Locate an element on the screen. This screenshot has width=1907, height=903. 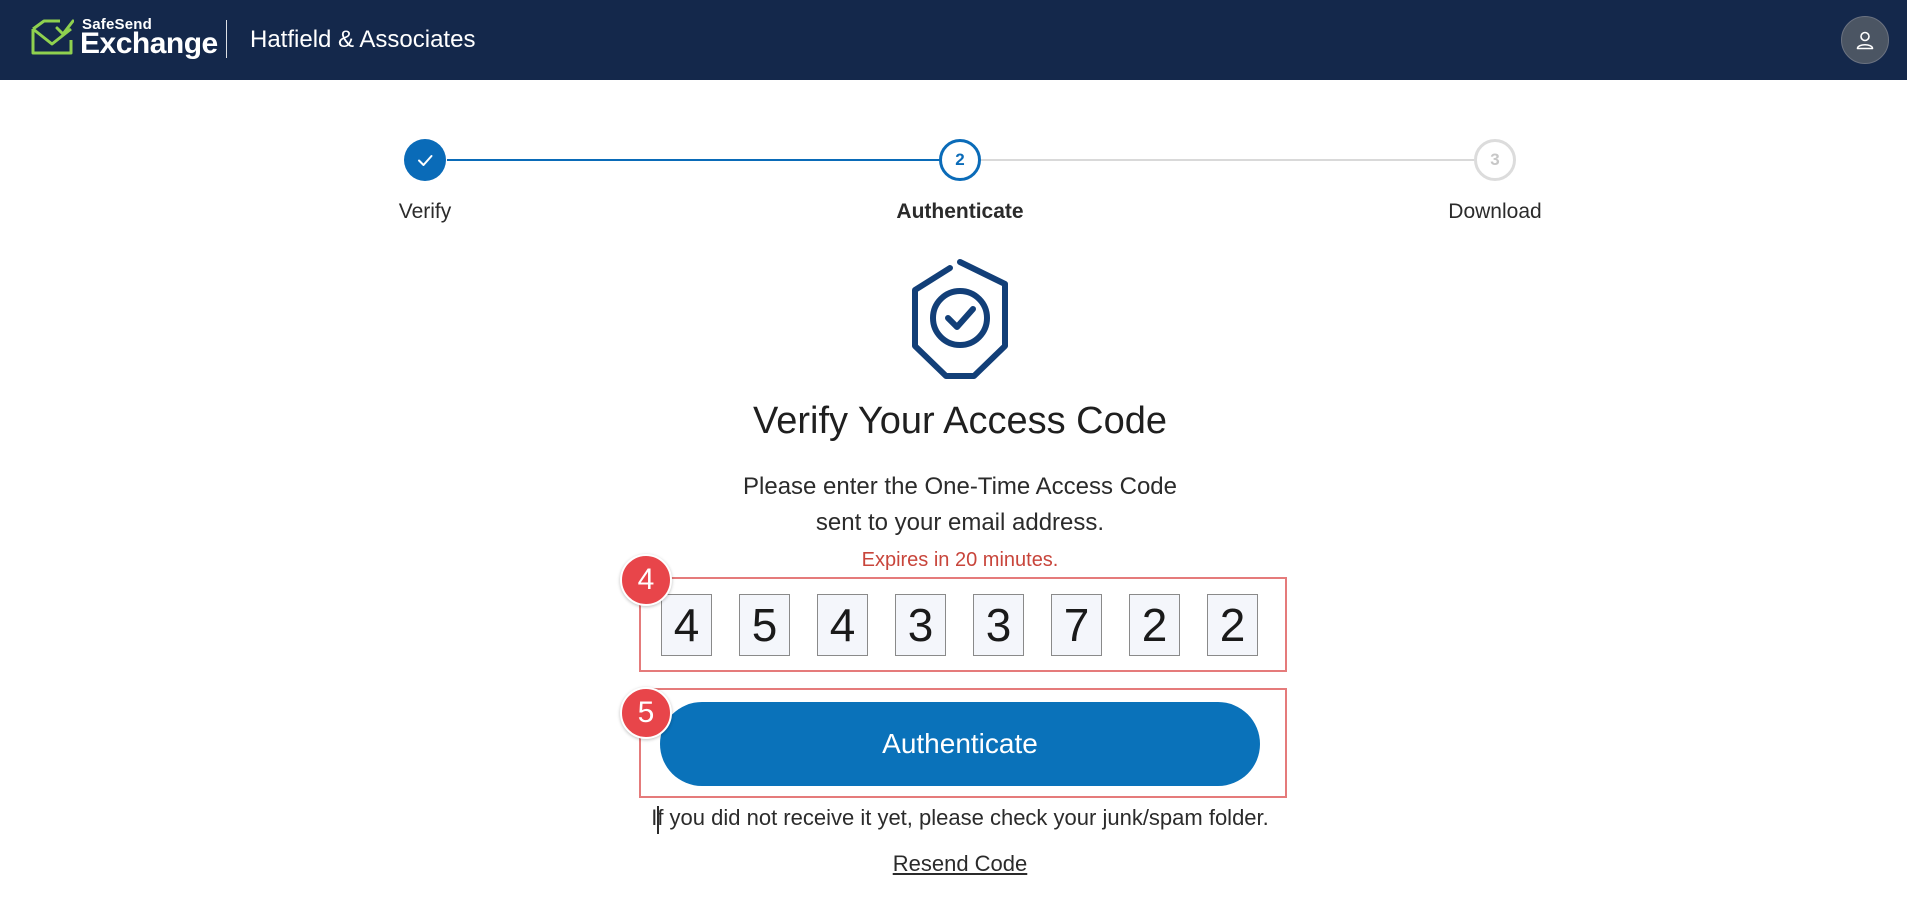
user-icon is located at coordinates (1865, 40).